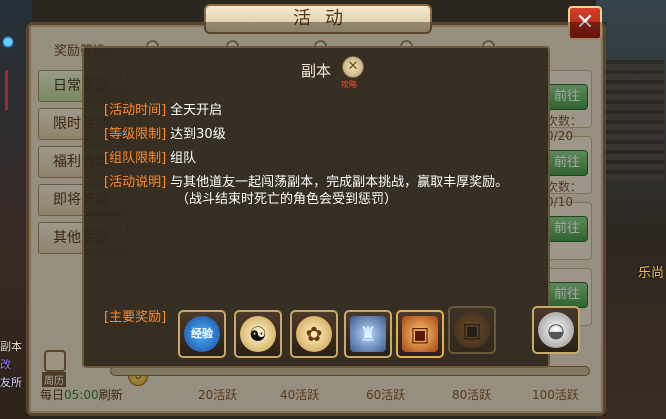 The image size is (666, 419). What do you see at coordinates (135, 158) in the screenshot?
I see `info-key: [组队限制]` at bounding box center [135, 158].